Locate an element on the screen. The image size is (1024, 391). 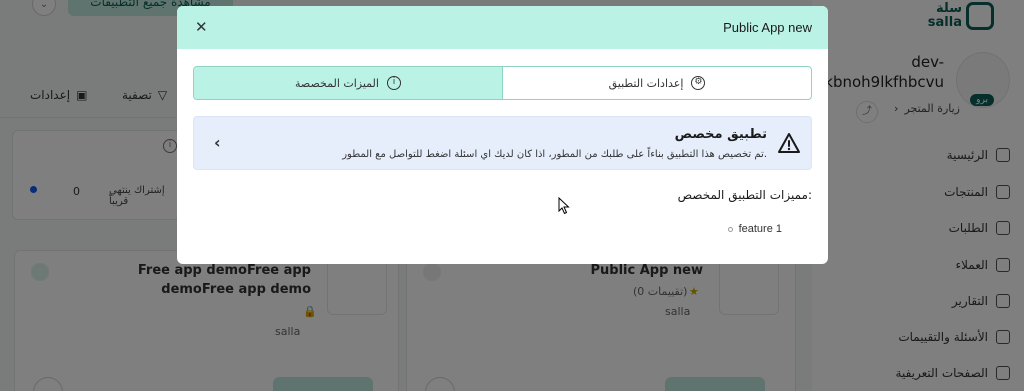
tab-label: الميزات المخصصة is located at coordinates (337, 83).